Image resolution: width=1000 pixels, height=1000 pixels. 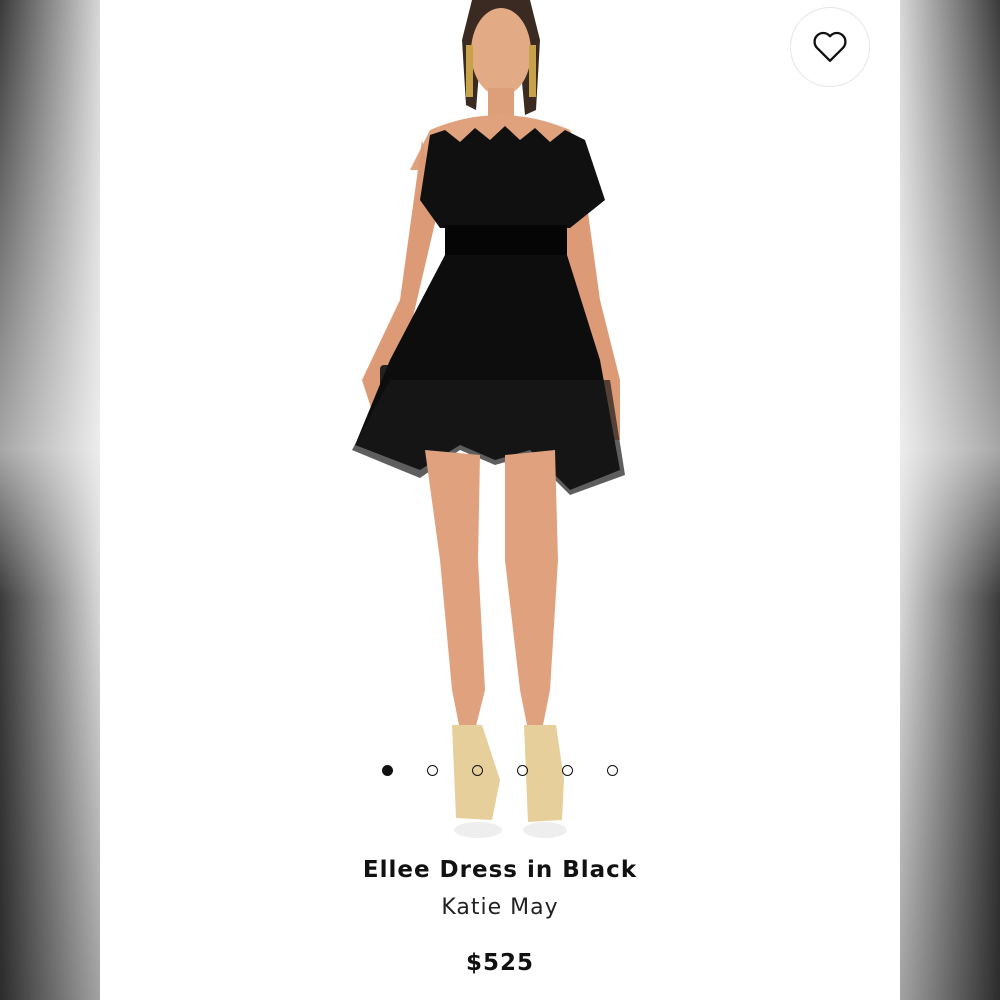 I want to click on favorite-button, so click(x=830, y=47).